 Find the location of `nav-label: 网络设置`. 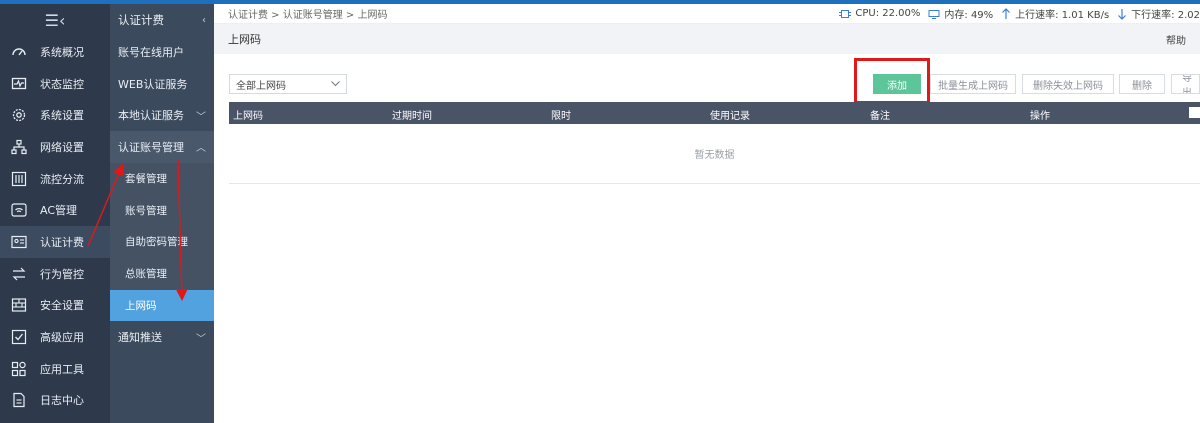

nav-label: 网络设置 is located at coordinates (62, 147).